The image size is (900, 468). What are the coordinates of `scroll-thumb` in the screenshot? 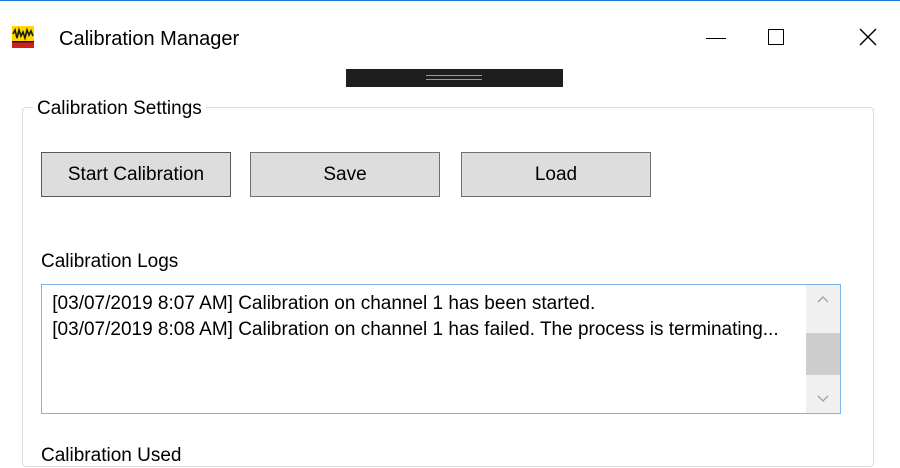 It's located at (823, 354).